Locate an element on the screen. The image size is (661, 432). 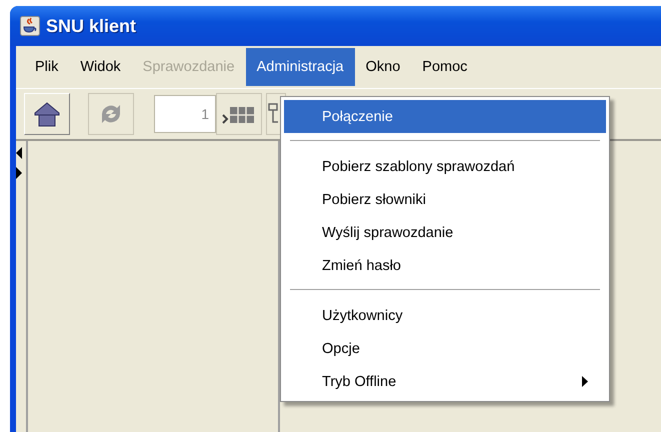
menu-item: Widok is located at coordinates (100, 67).